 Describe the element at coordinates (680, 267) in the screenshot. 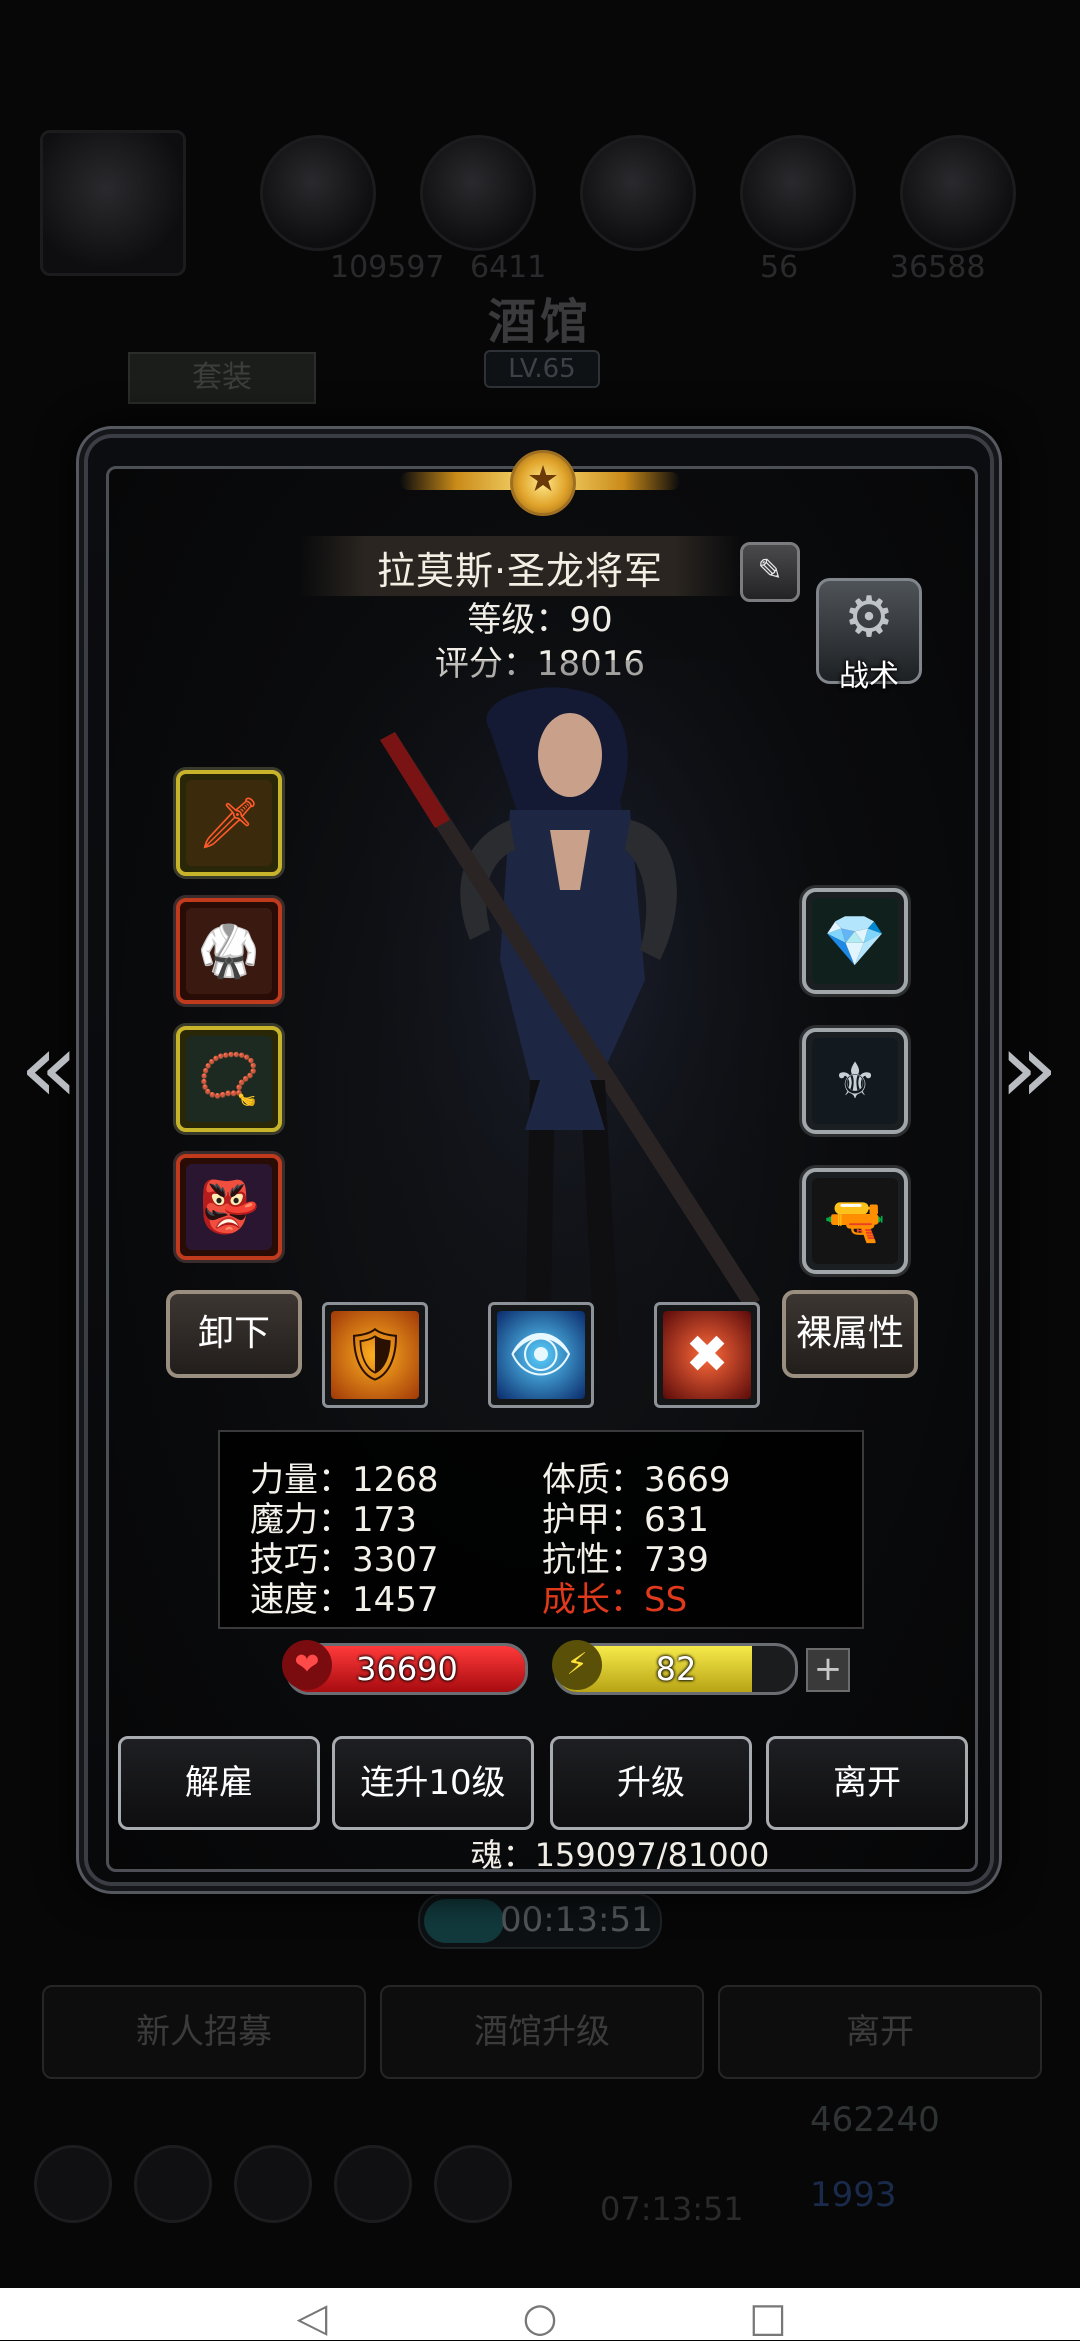

I see `background-resource-numbers: 109597 6411 56 36588` at that location.